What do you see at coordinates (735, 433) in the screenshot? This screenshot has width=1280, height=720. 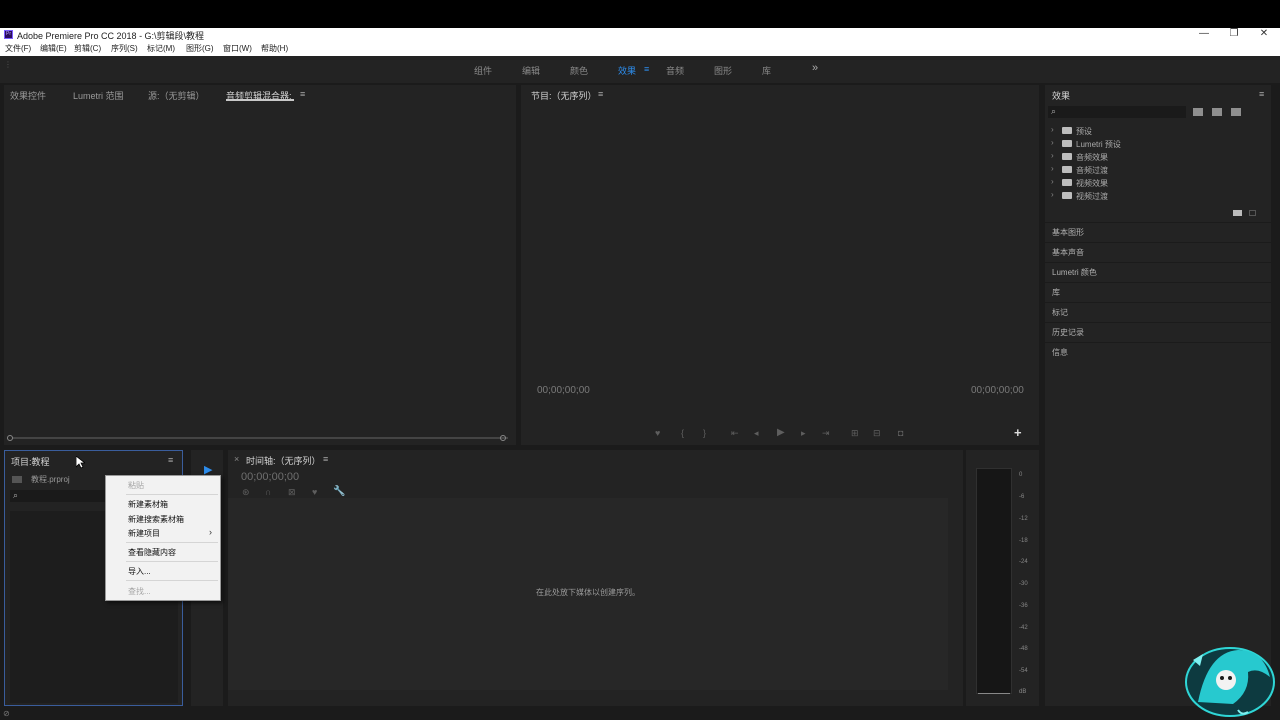 I see `go-to-in-icon: ⇤` at bounding box center [735, 433].